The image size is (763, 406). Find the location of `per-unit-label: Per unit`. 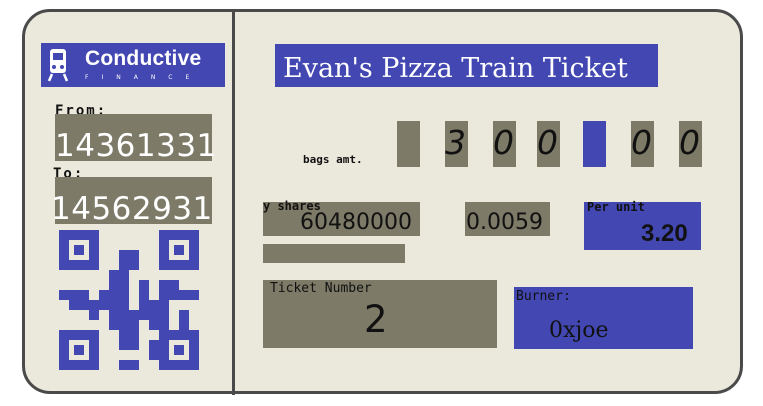

per-unit-label: Per unit is located at coordinates (616, 207).